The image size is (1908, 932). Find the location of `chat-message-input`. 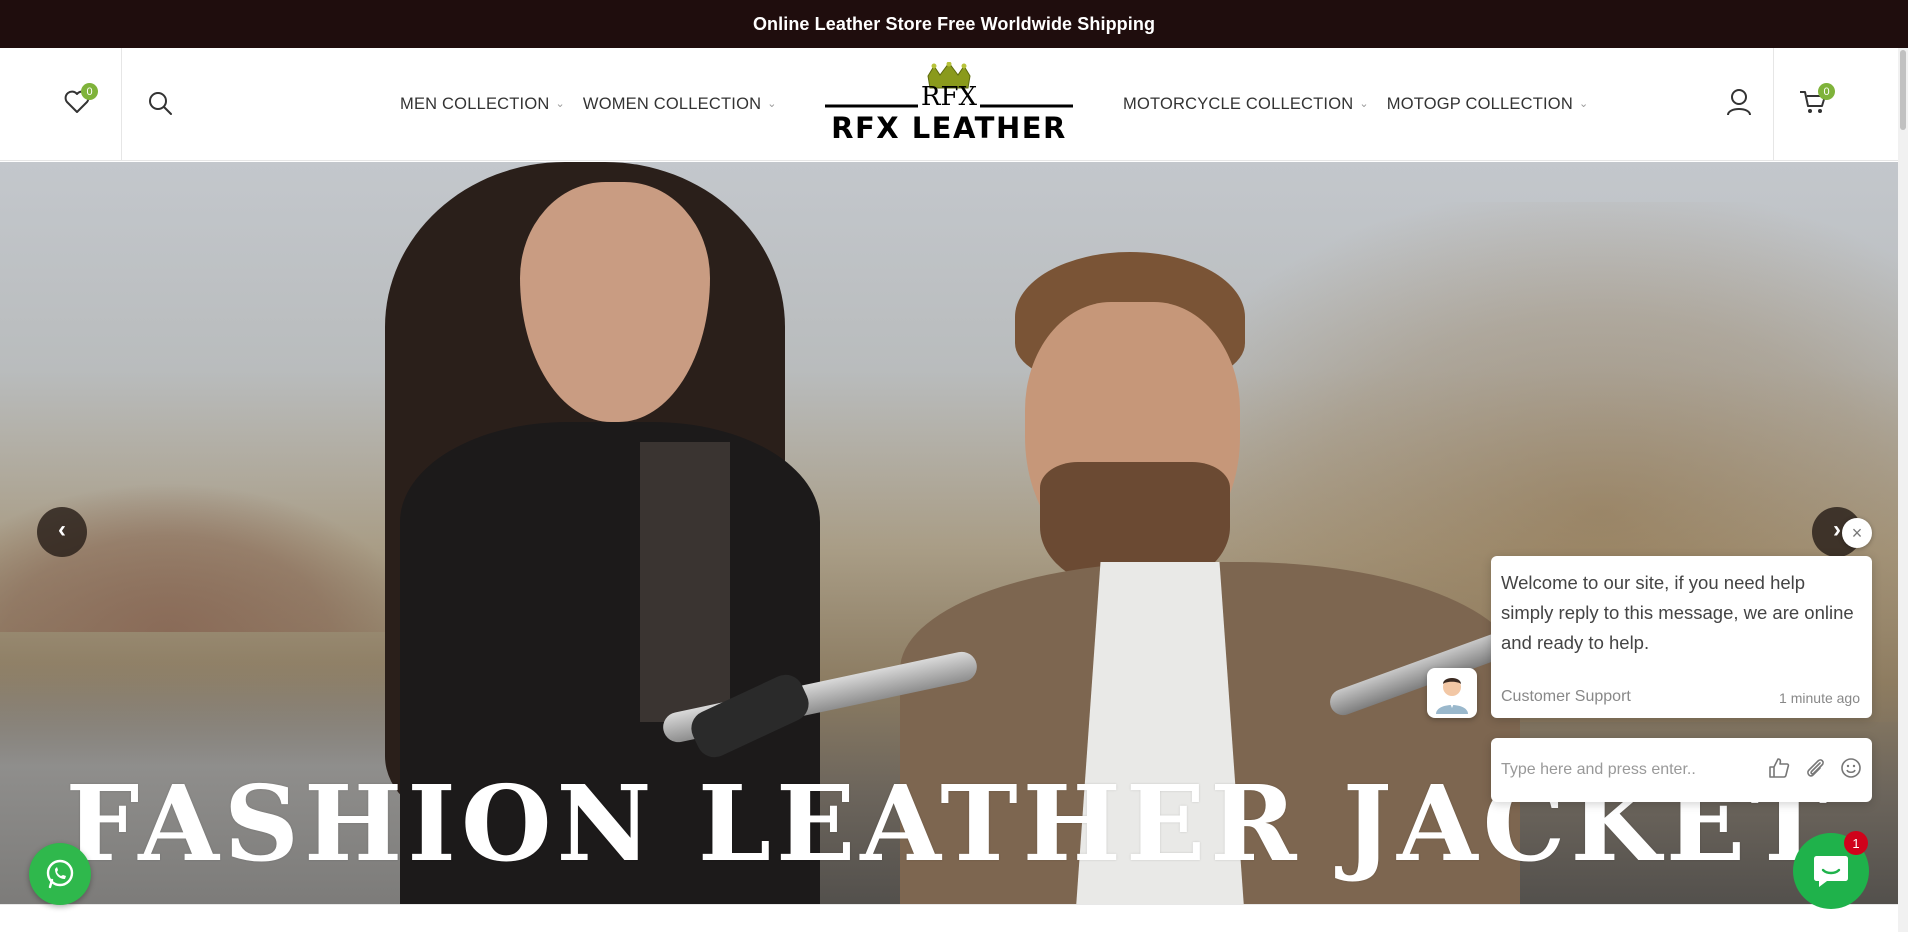

chat-message-input is located at coordinates (1634, 770).